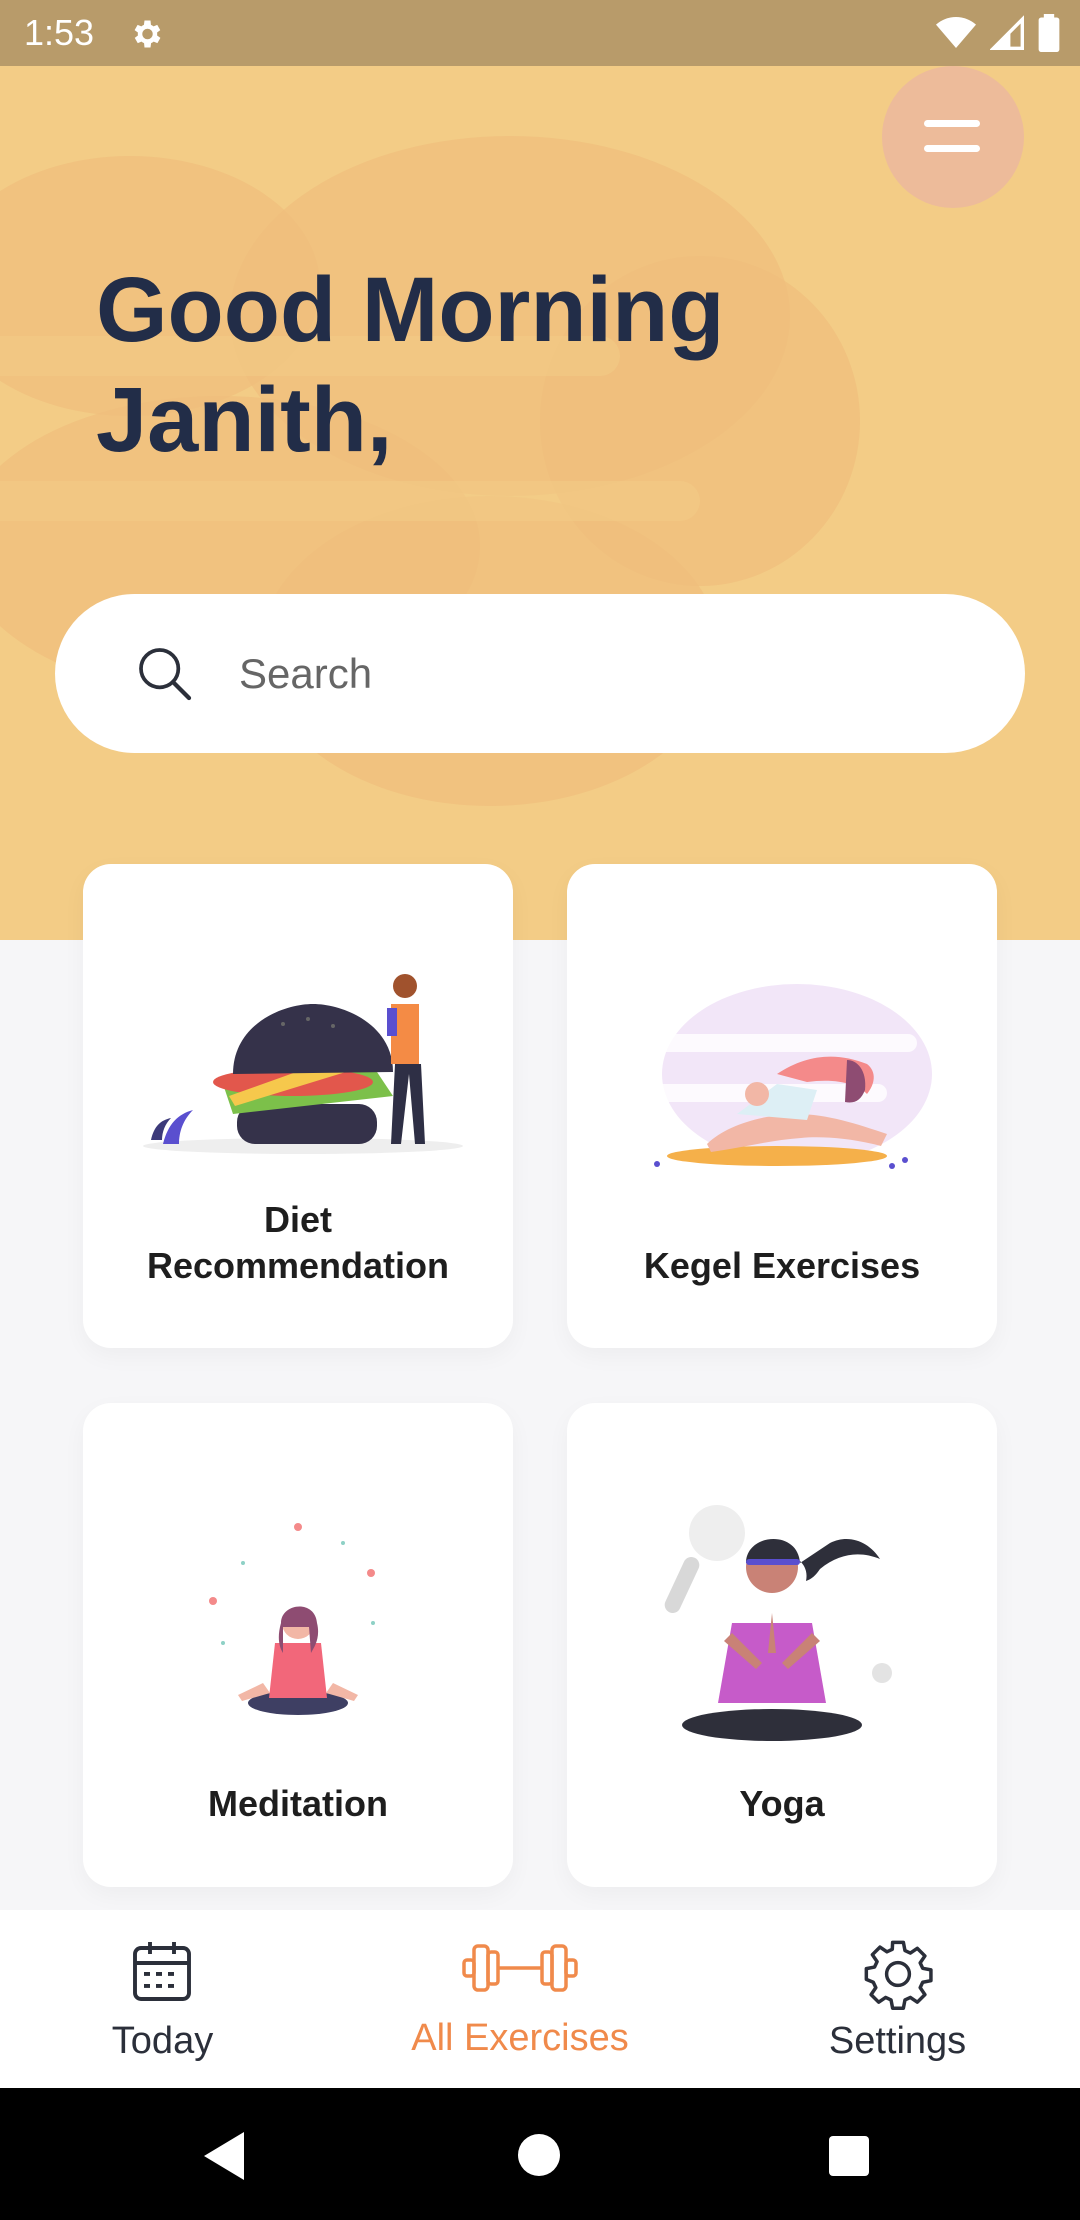 This screenshot has height=2220, width=1080. Describe the element at coordinates (952, 123) in the screenshot. I see `menu-icon` at that location.